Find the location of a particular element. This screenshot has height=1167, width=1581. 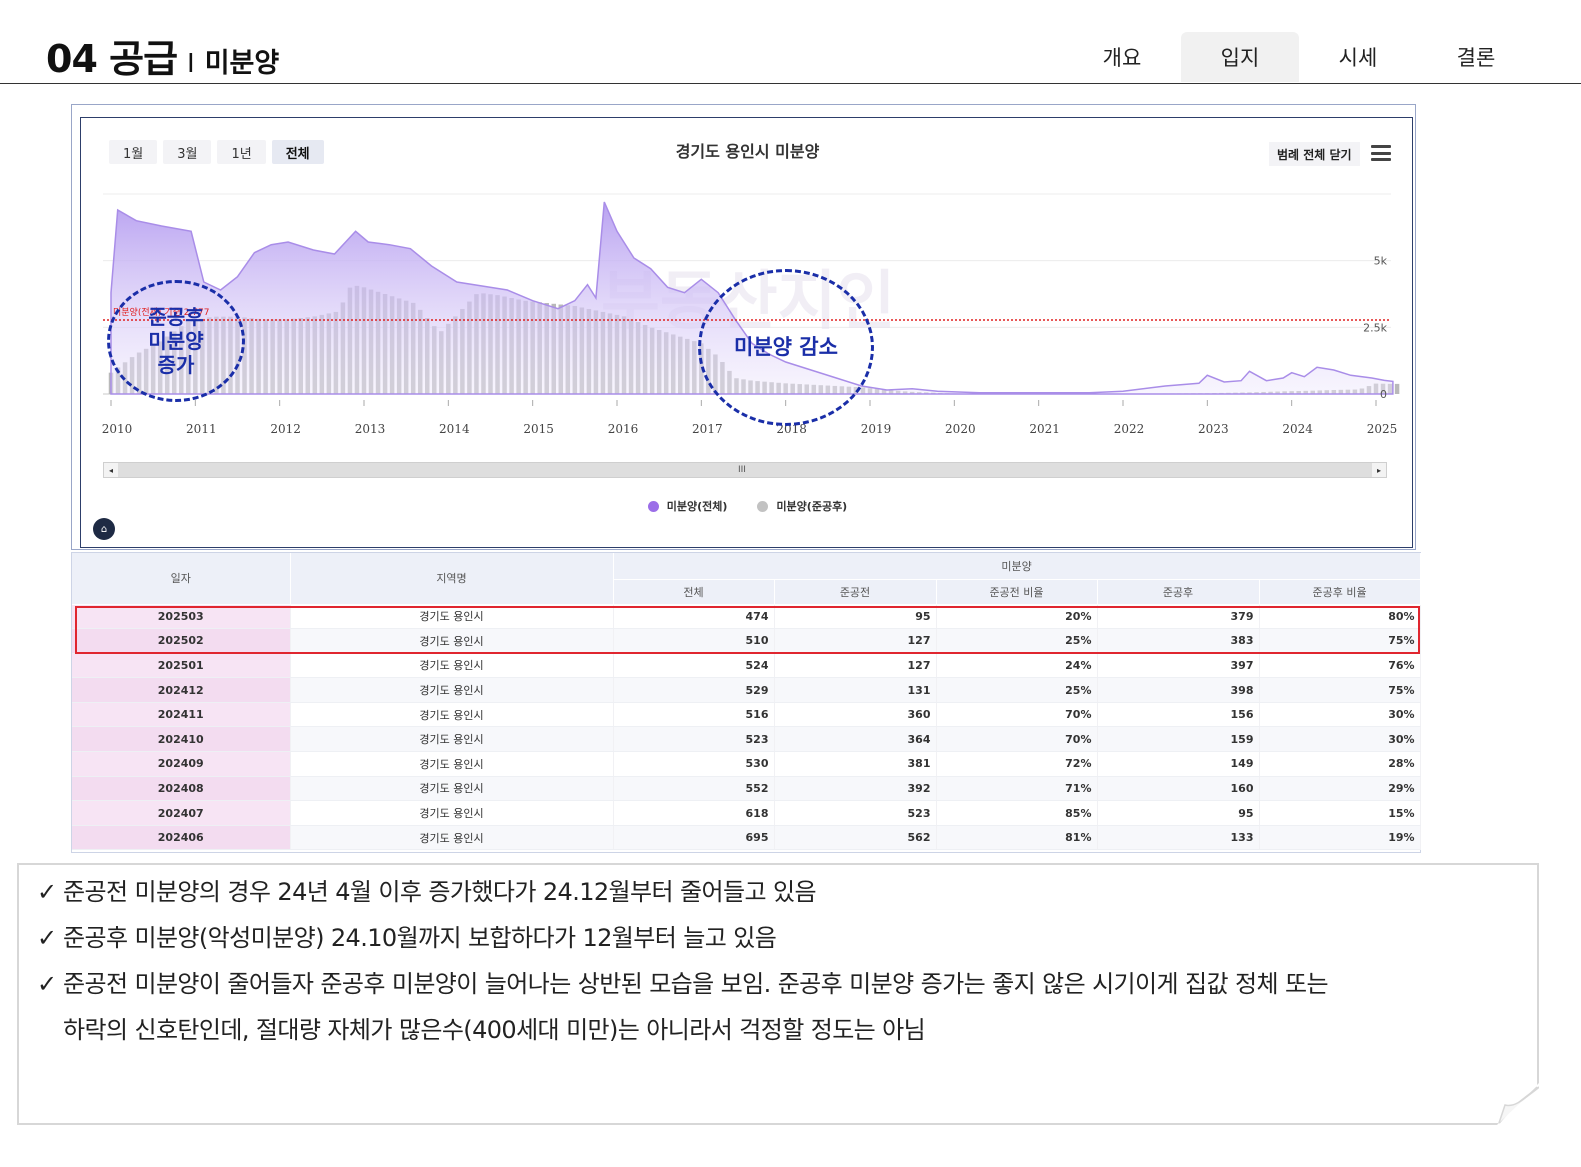

cell-post-ratio: 15% is located at coordinates (1340, 813).